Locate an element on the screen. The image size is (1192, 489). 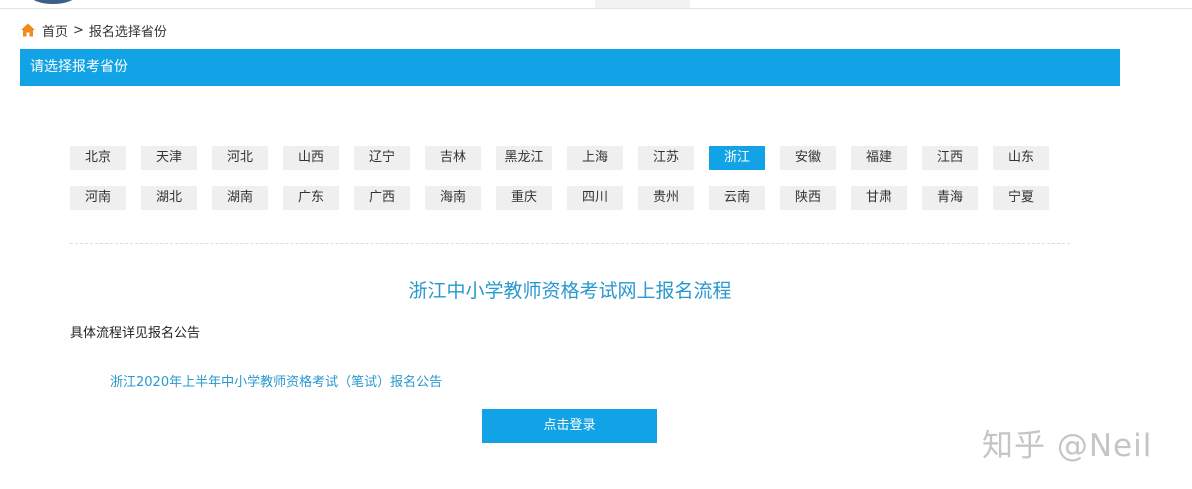
site-logo is located at coordinates (53, 2).